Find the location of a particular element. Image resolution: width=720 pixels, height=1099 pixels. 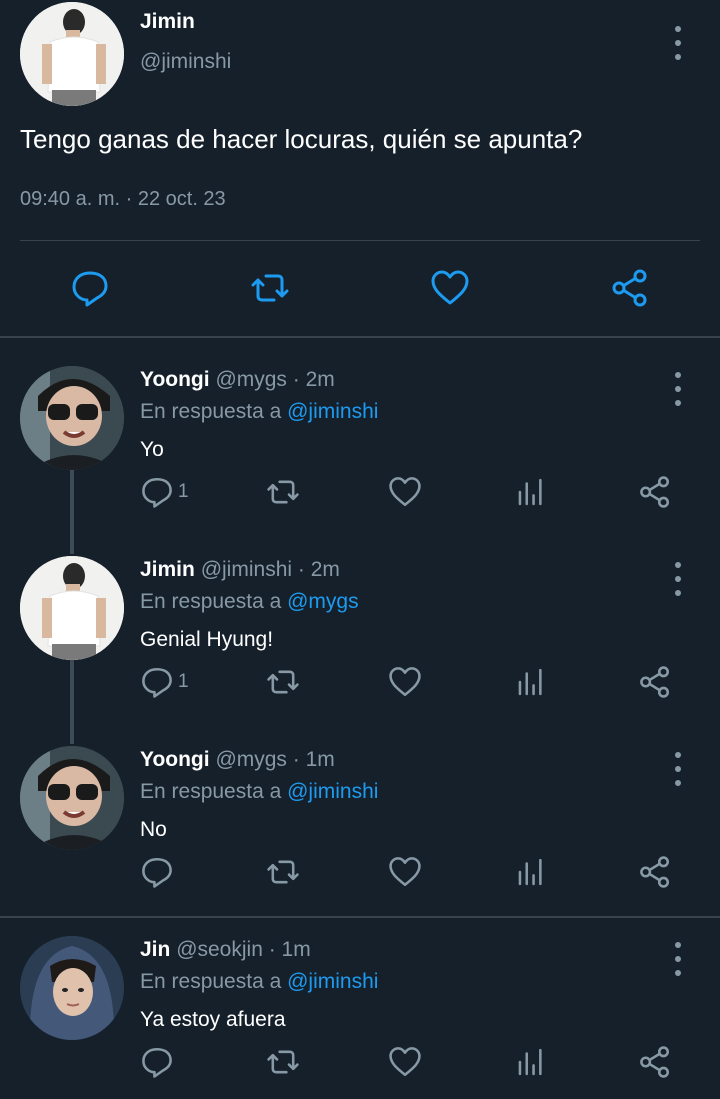

reply-text: Yo is located at coordinates (152, 449).